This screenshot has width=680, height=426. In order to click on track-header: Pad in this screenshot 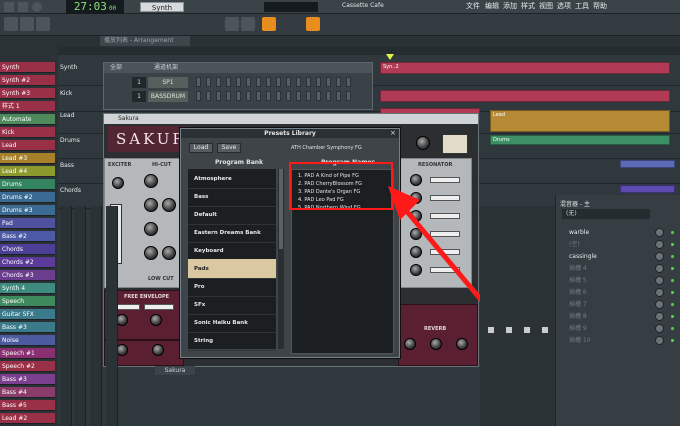, I will do `click(27, 223)`.